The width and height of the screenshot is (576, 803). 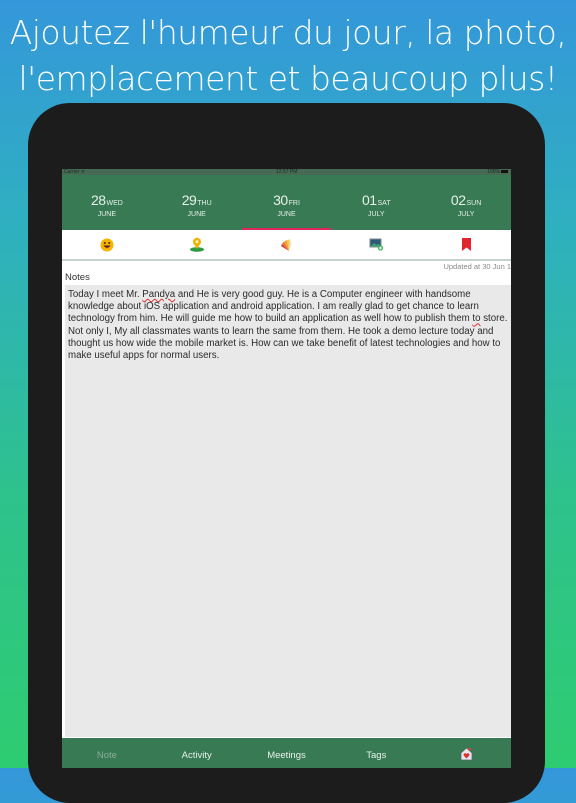 What do you see at coordinates (369, 200) in the screenshot?
I see `date-day: 01` at bounding box center [369, 200].